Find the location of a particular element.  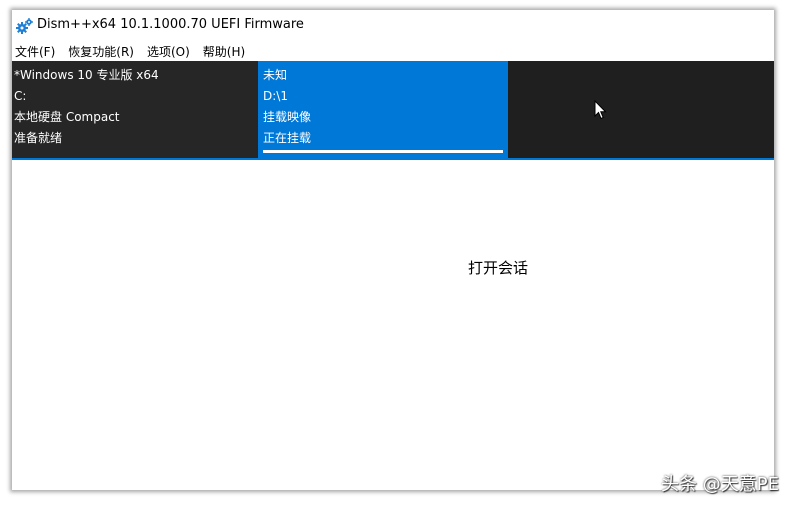

session-card-windows10: *Windows 10 专业版 x64 C: 本地硬盘 Compact 准备就绪 is located at coordinates (135, 109).